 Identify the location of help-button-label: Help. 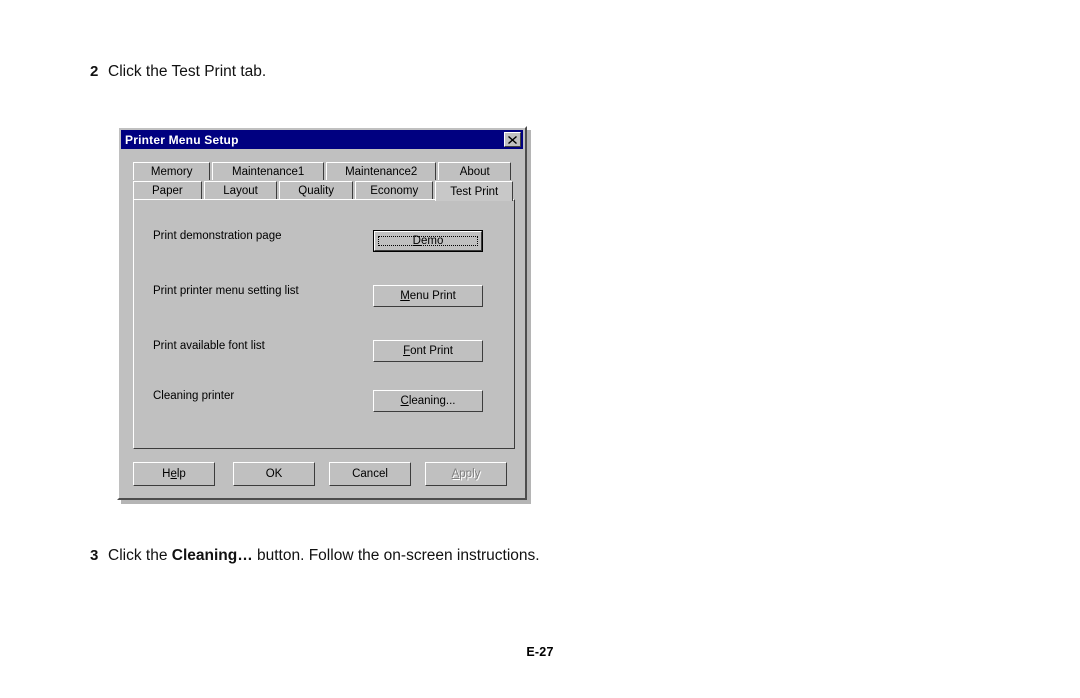
(174, 474).